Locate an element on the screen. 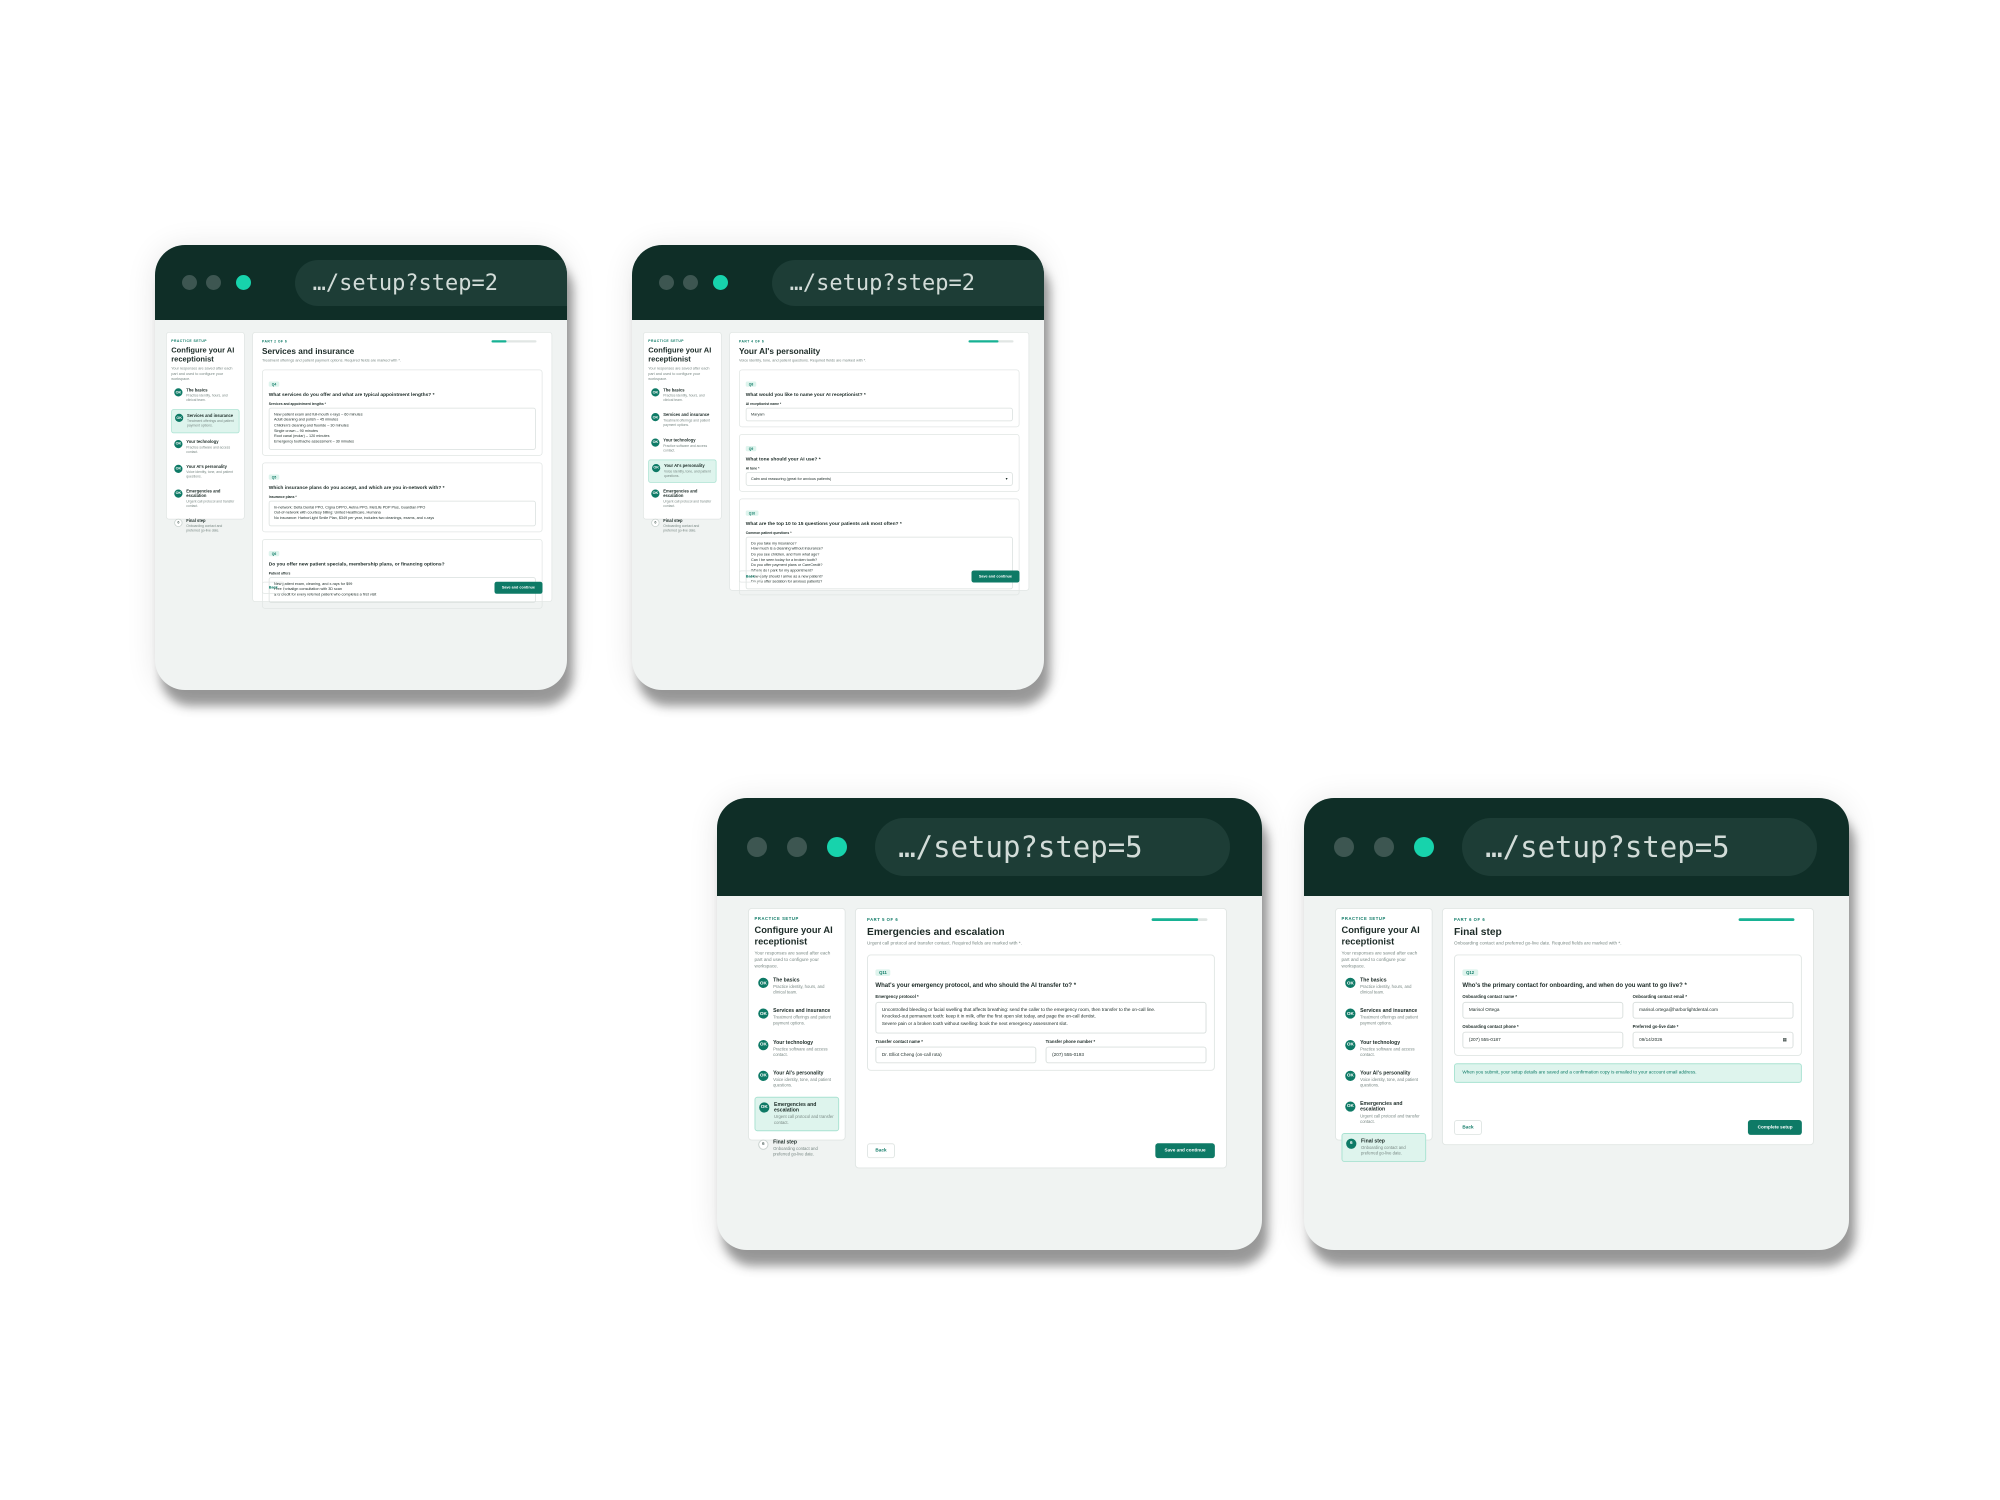 The height and width of the screenshot is (1500, 2000). complete-setup-button: Complete setup is located at coordinates (1775, 1127).